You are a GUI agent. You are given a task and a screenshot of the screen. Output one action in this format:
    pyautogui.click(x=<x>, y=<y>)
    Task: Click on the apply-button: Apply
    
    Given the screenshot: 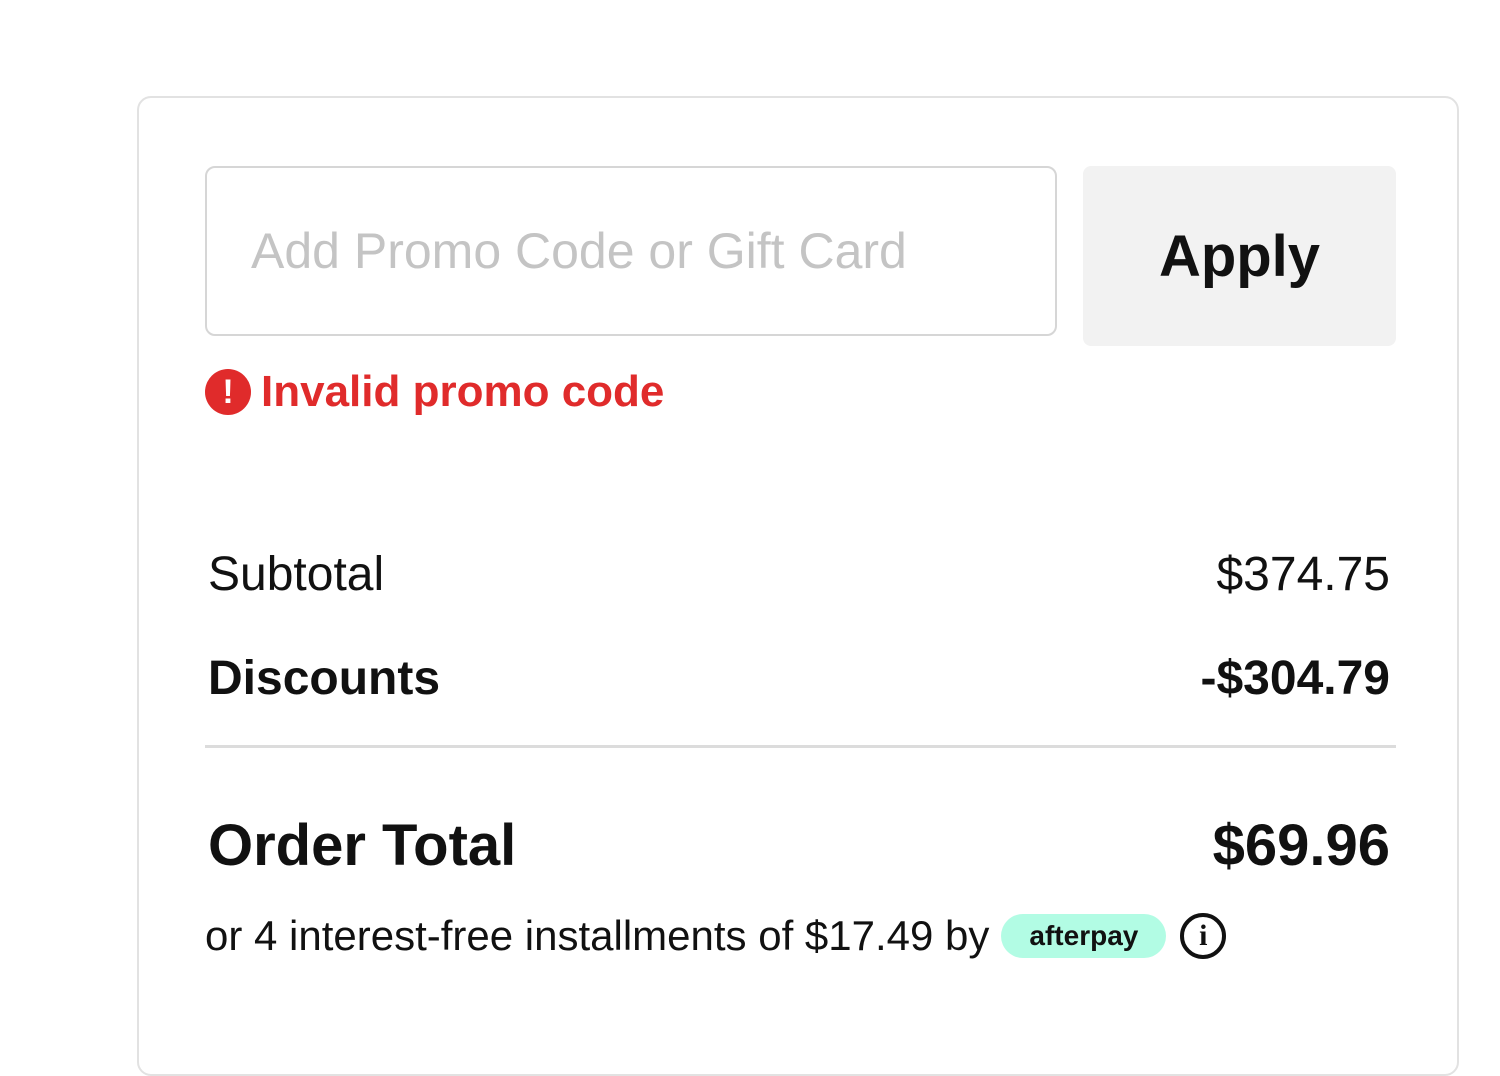 What is the action you would take?
    pyautogui.click(x=1239, y=256)
    